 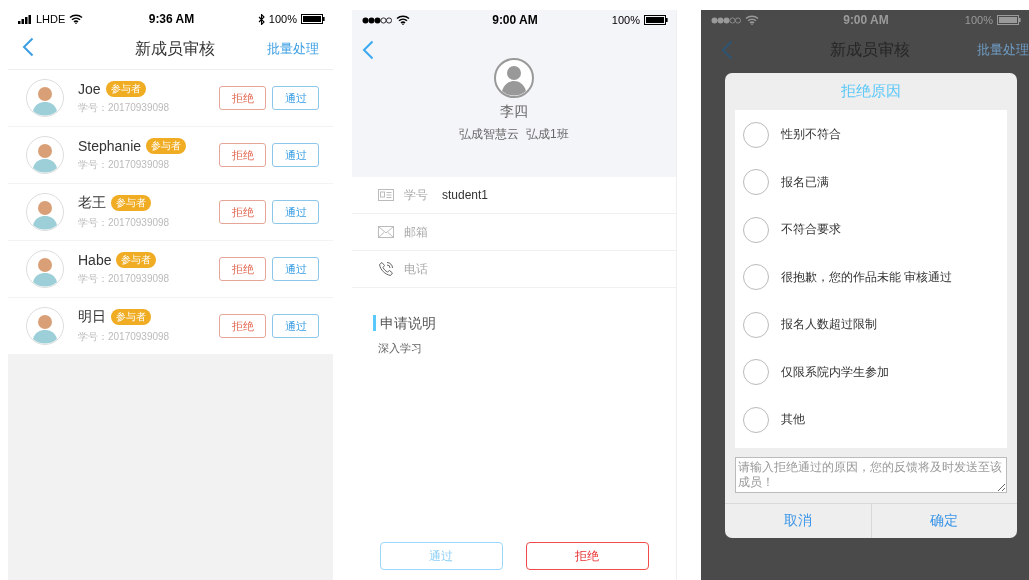 What do you see at coordinates (514, 134) in the screenshot?
I see `organization-class: 弘成智慧云 弘成1班` at bounding box center [514, 134].